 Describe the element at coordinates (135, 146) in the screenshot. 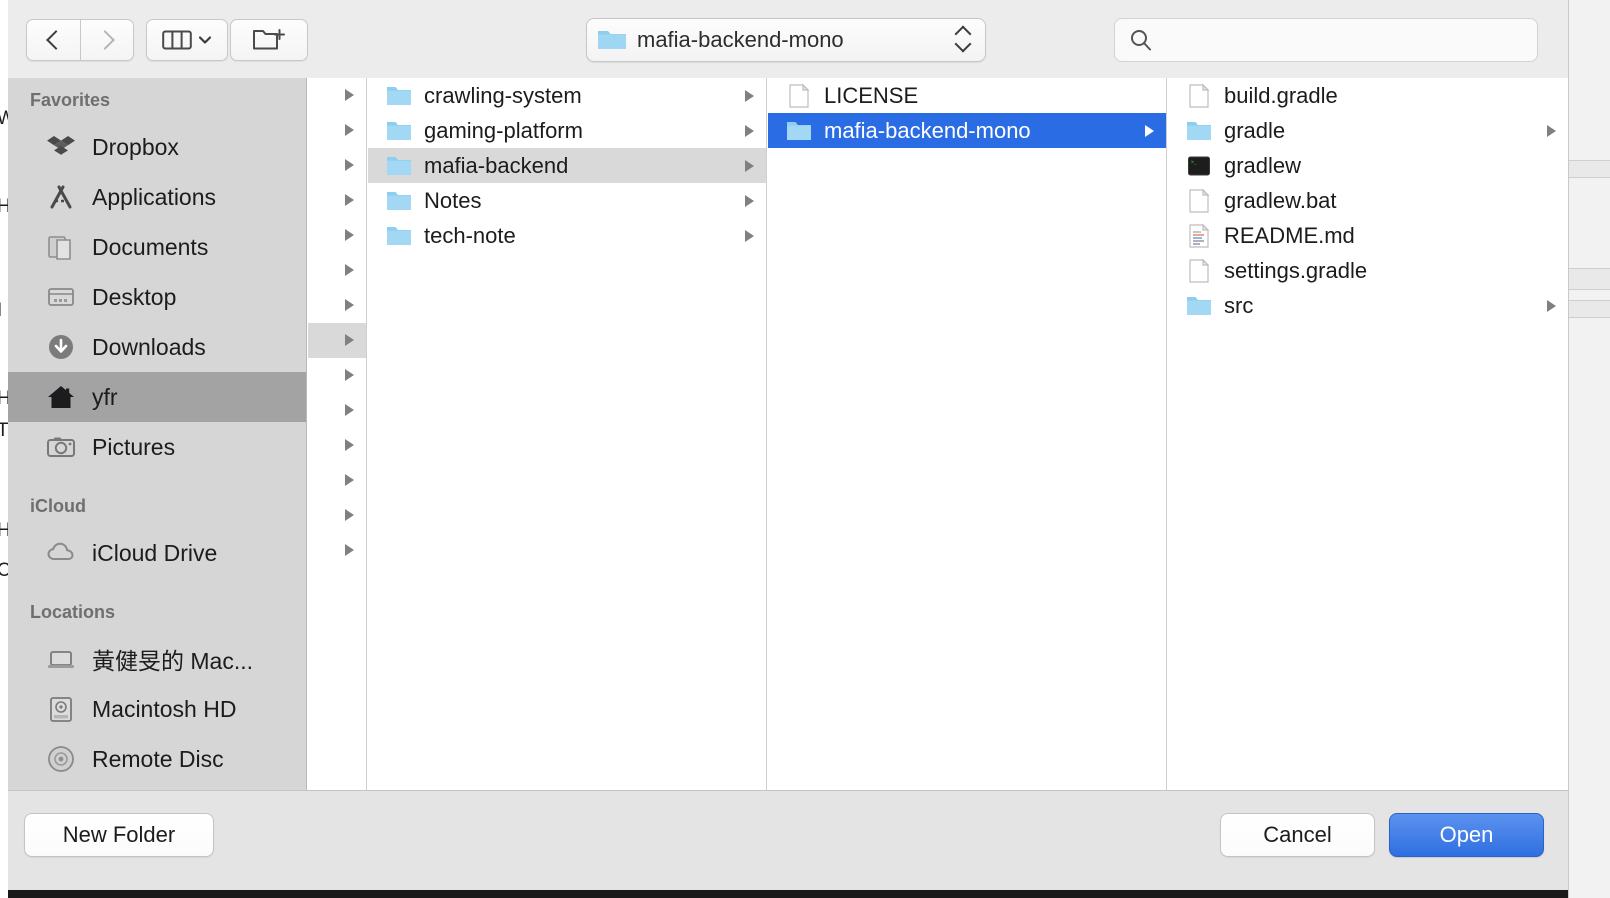

I see `sidebar-item-label: Dropbox` at that location.